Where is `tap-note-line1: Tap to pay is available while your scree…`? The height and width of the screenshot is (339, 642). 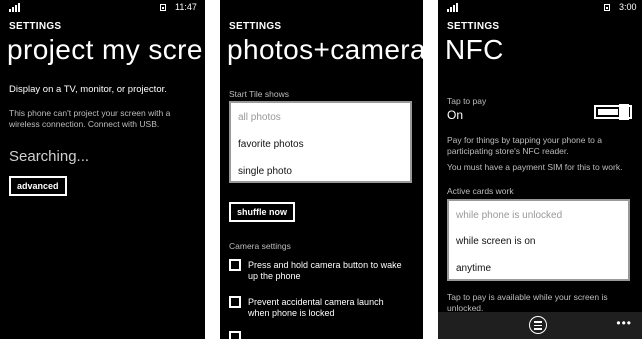
tap-note-line1: Tap to pay is available while your scree… is located at coordinates (527, 297).